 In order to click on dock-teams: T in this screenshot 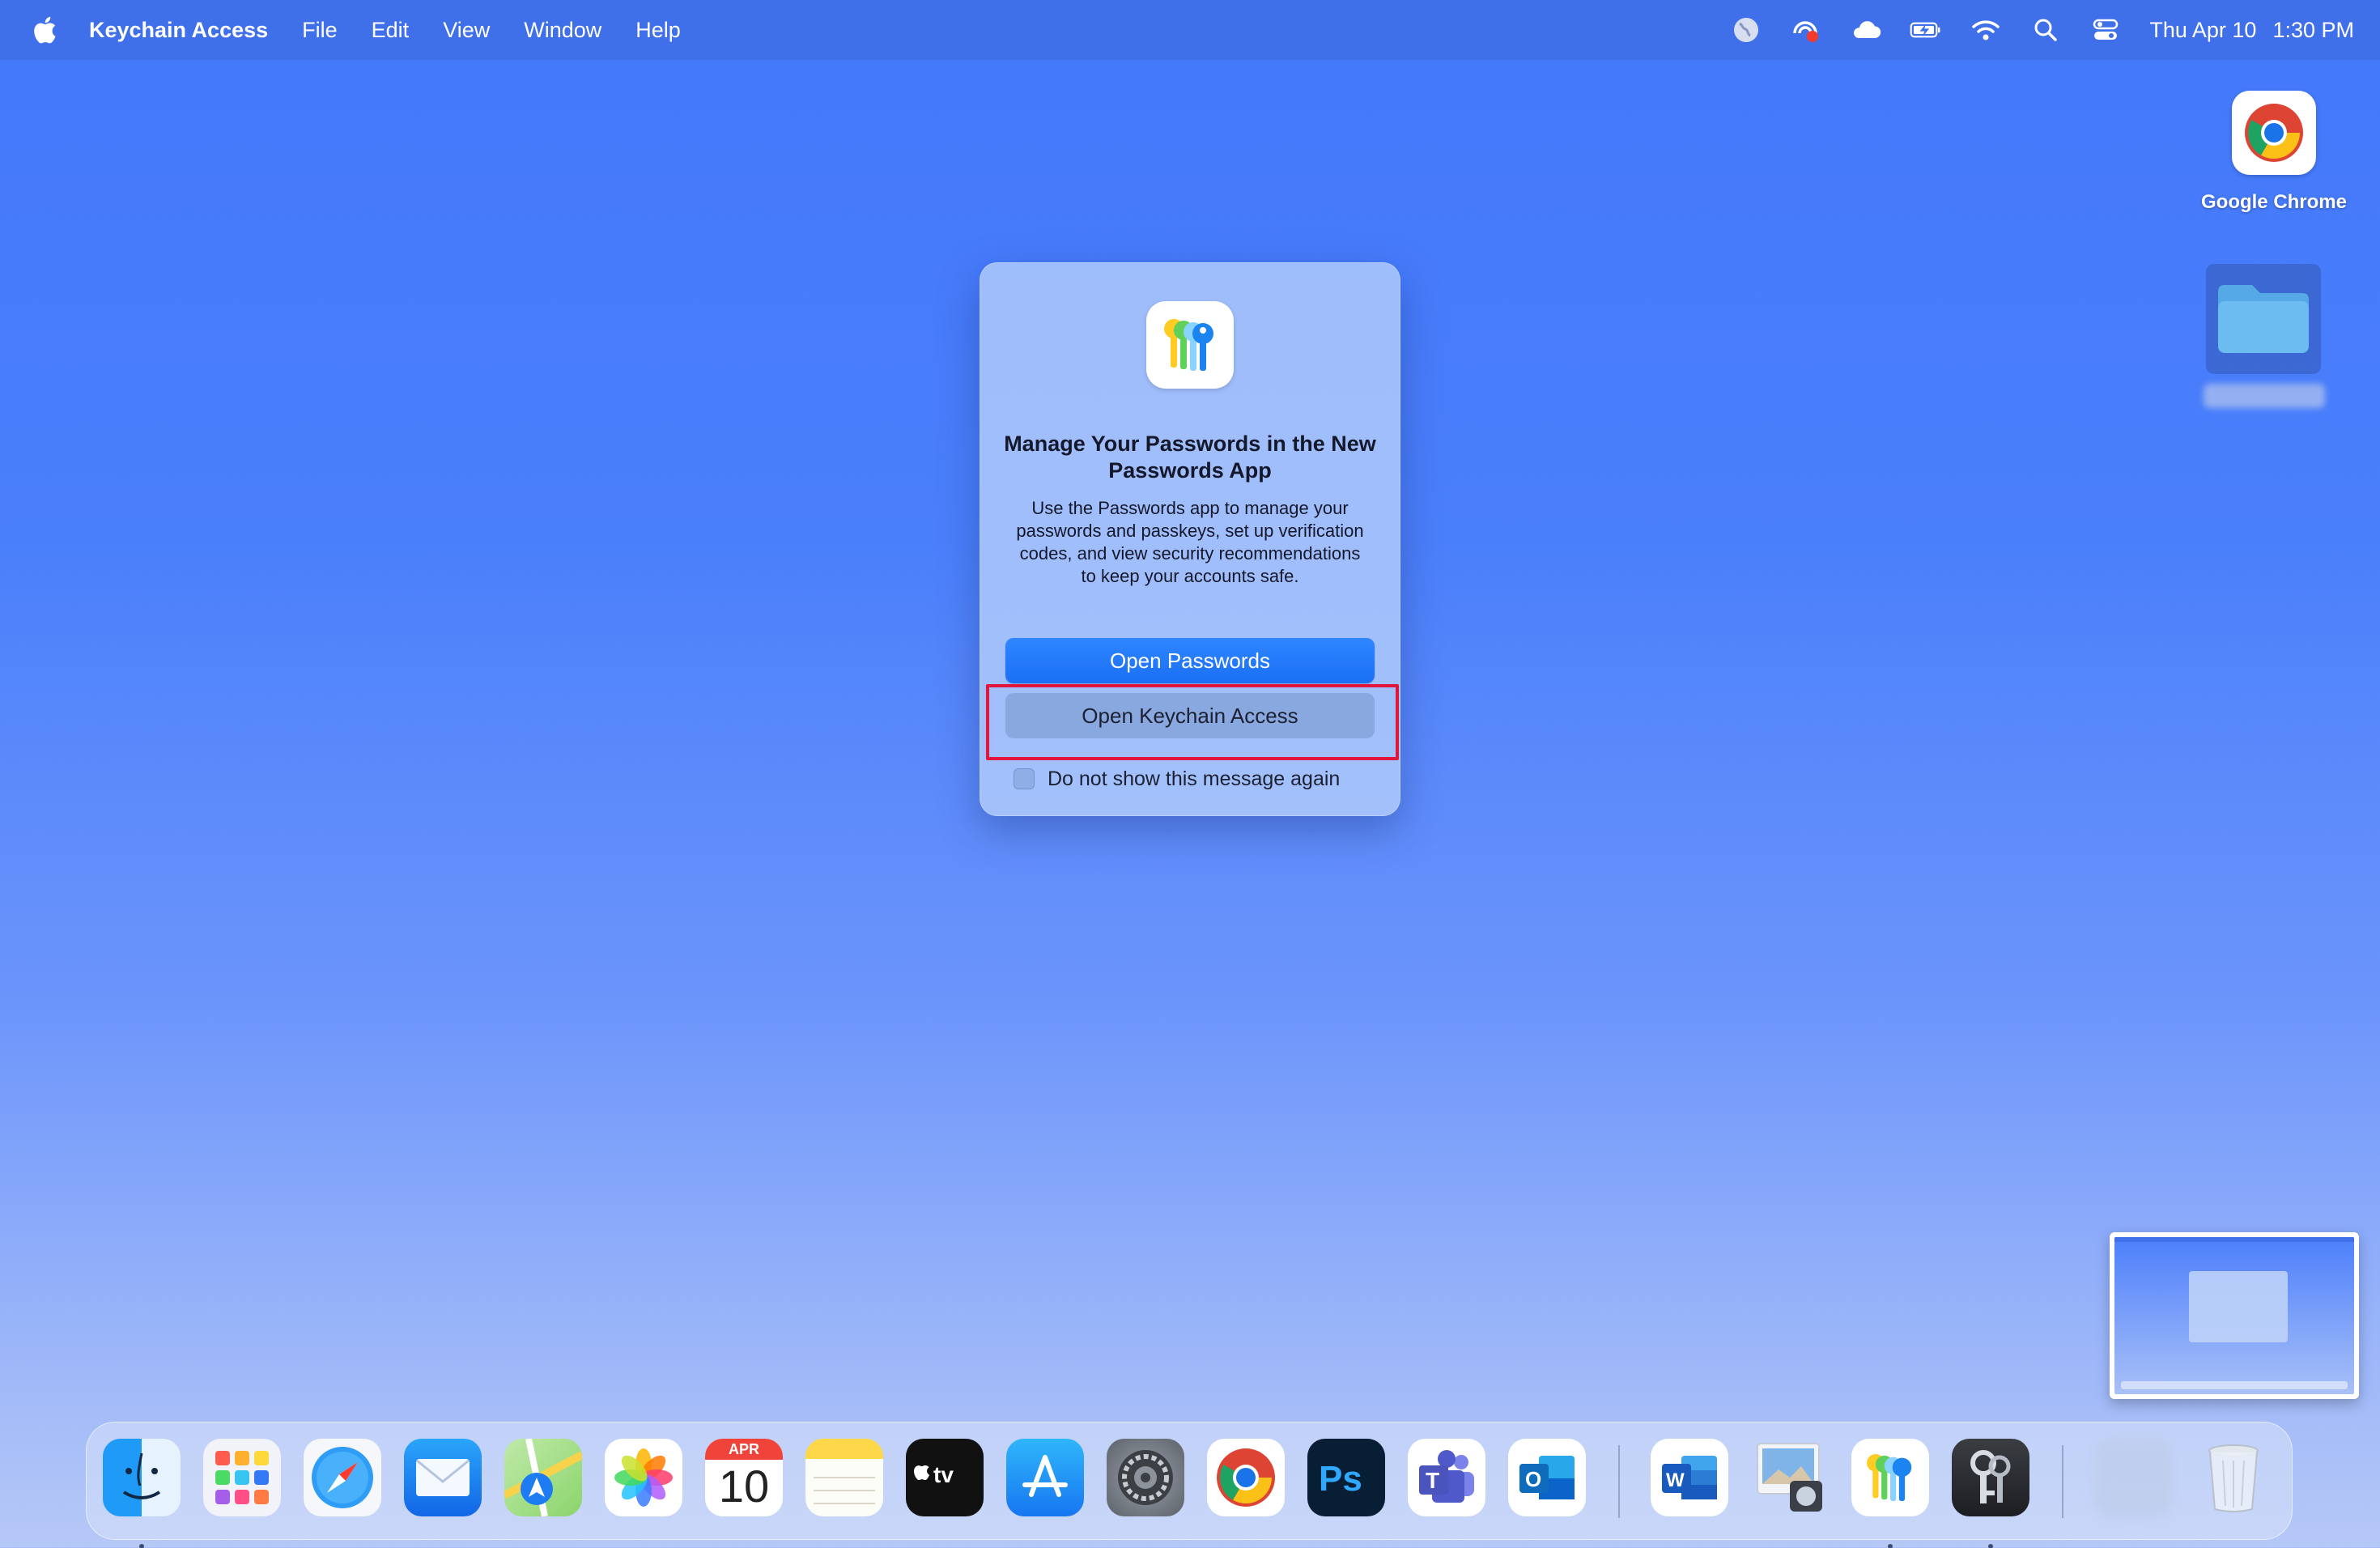, I will do `click(1447, 1477)`.